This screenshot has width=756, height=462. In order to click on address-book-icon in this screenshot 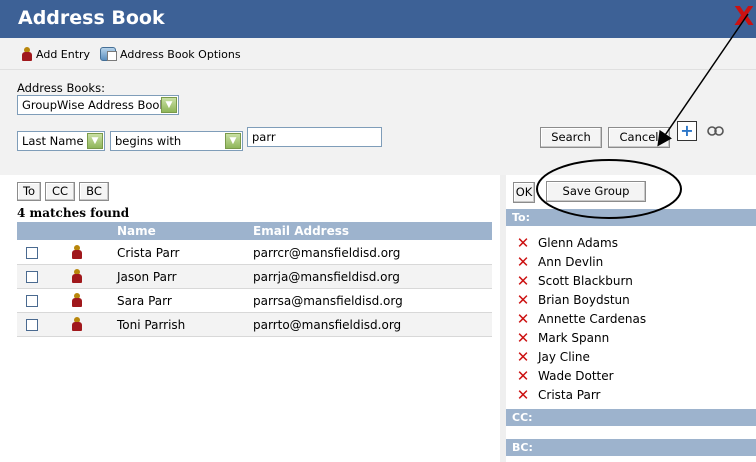, I will do `click(108, 54)`.